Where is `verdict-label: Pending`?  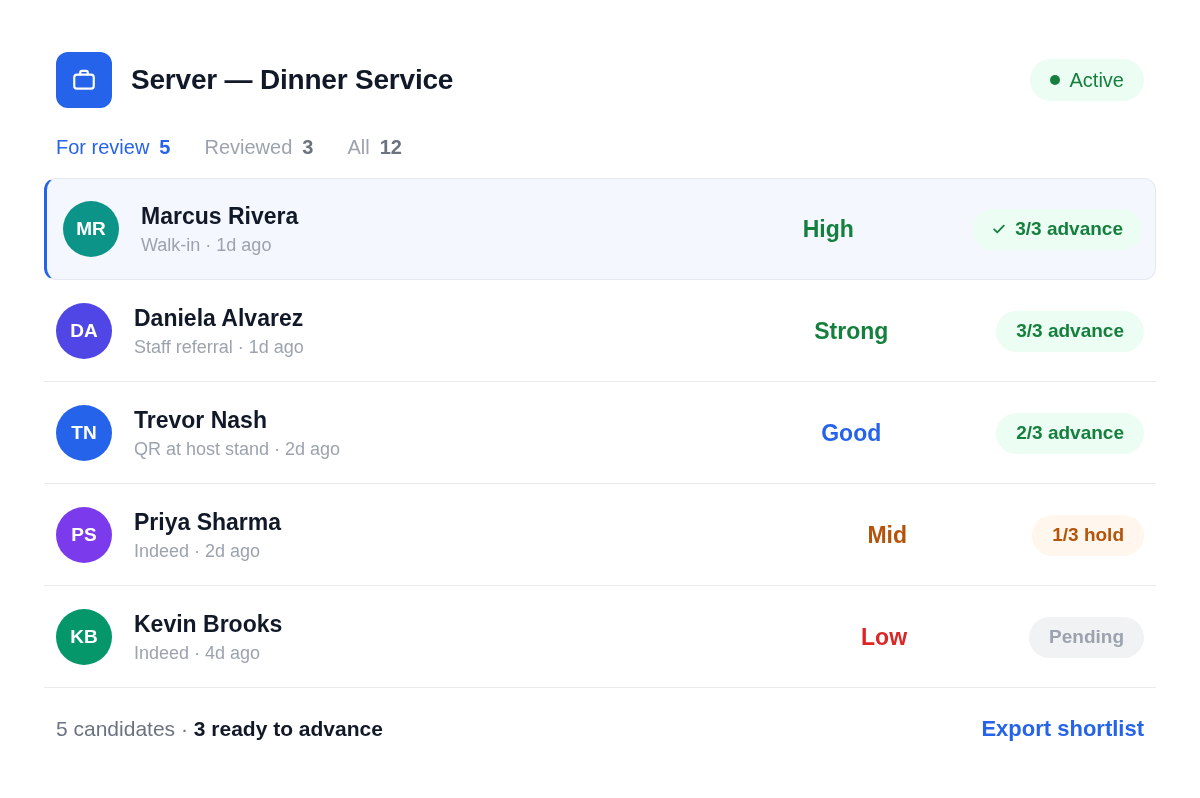
verdict-label: Pending is located at coordinates (1086, 637).